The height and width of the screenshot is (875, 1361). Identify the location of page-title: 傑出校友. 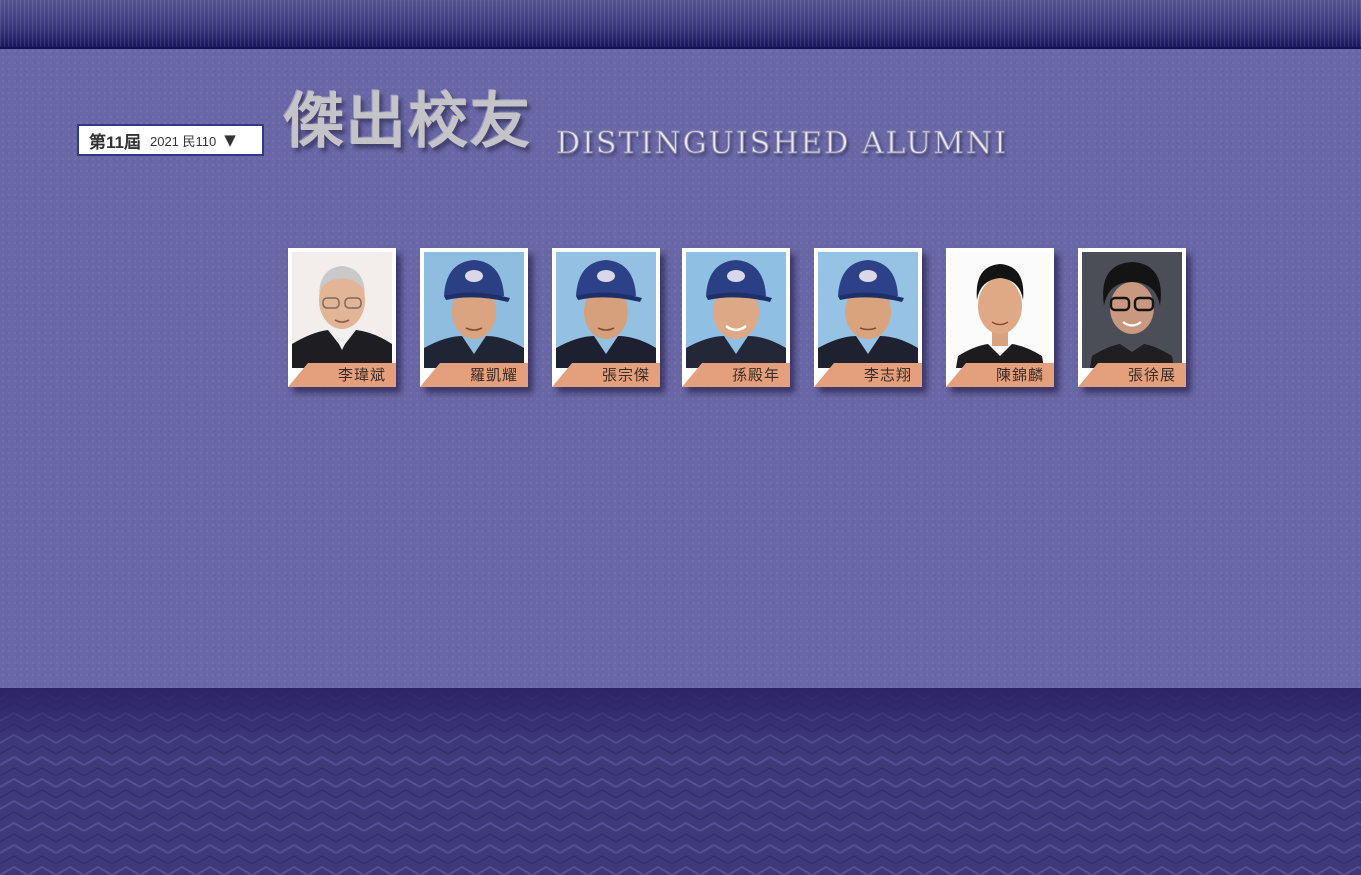
(408, 122).